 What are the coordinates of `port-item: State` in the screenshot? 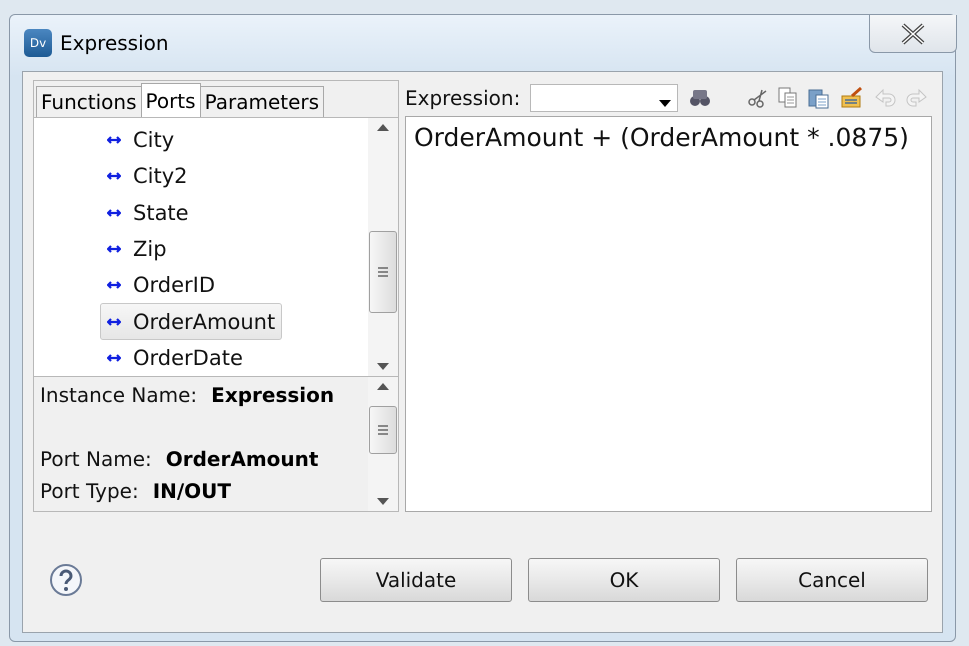 It's located at (148, 212).